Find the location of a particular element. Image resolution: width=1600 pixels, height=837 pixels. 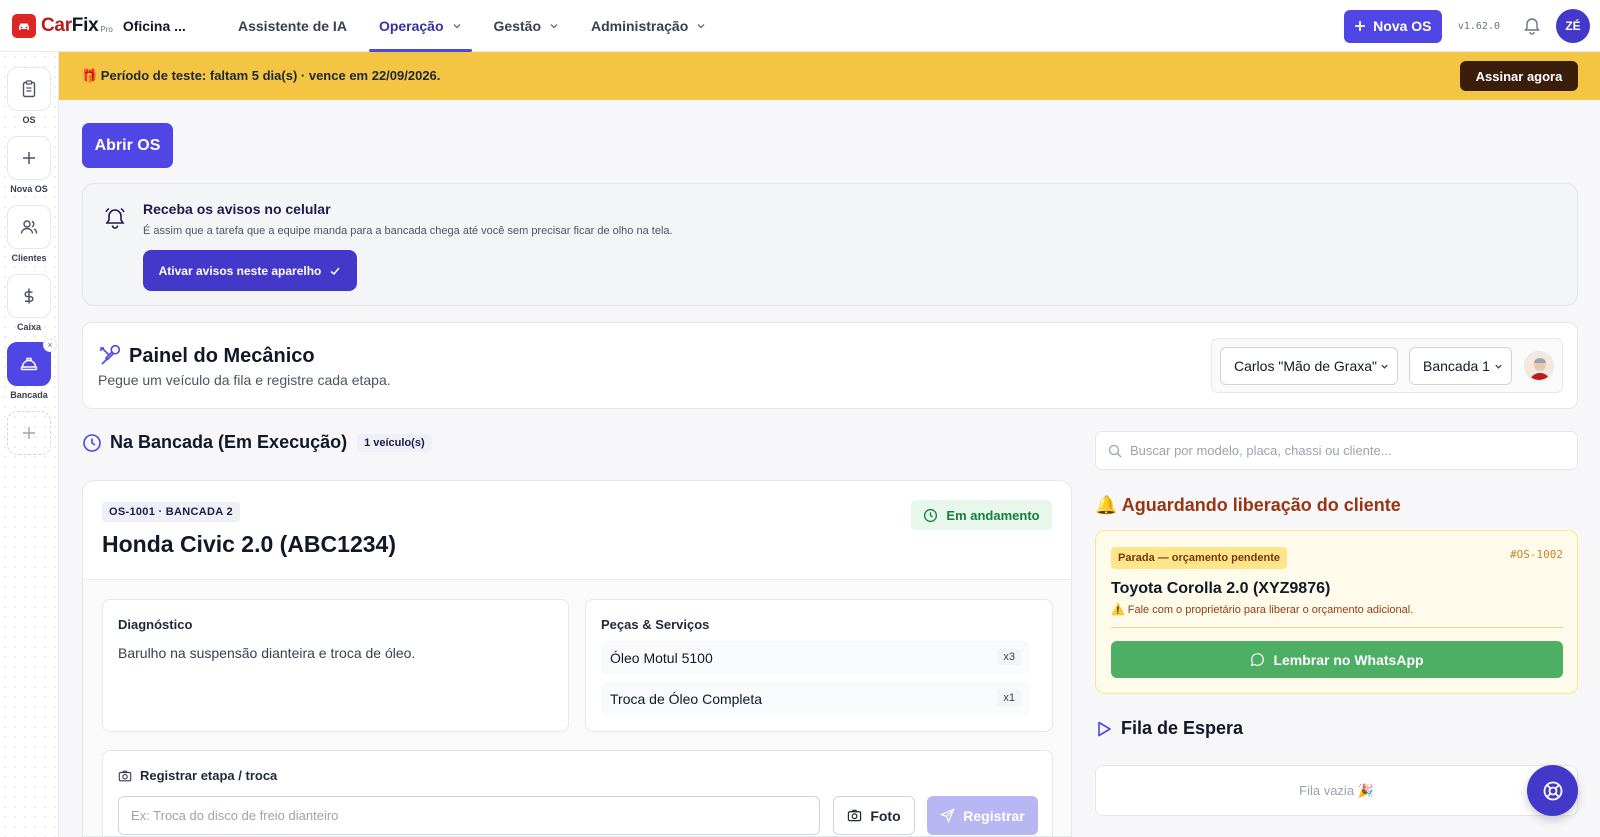

photo-button: Foto is located at coordinates (874, 815).